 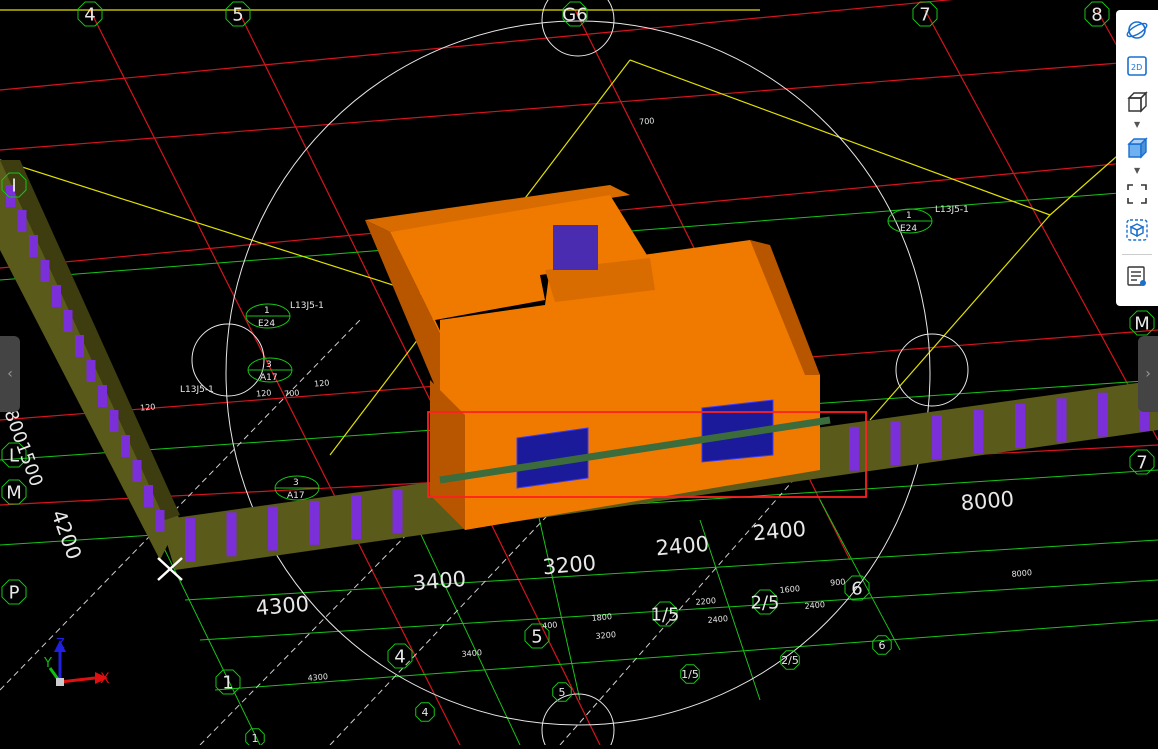 What do you see at coordinates (574, 14) in the screenshot?
I see `axis-label: G6` at bounding box center [574, 14].